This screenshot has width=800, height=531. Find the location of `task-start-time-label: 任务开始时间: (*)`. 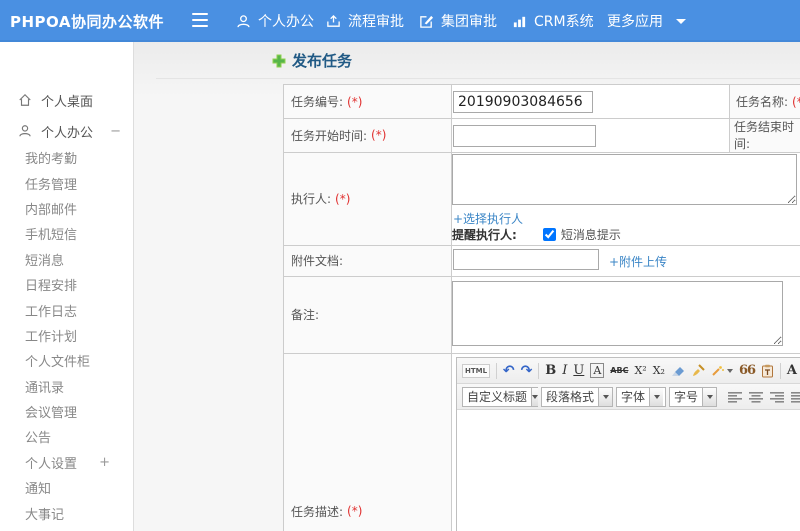

task-start-time-label: 任务开始时间: (*) is located at coordinates (339, 135).